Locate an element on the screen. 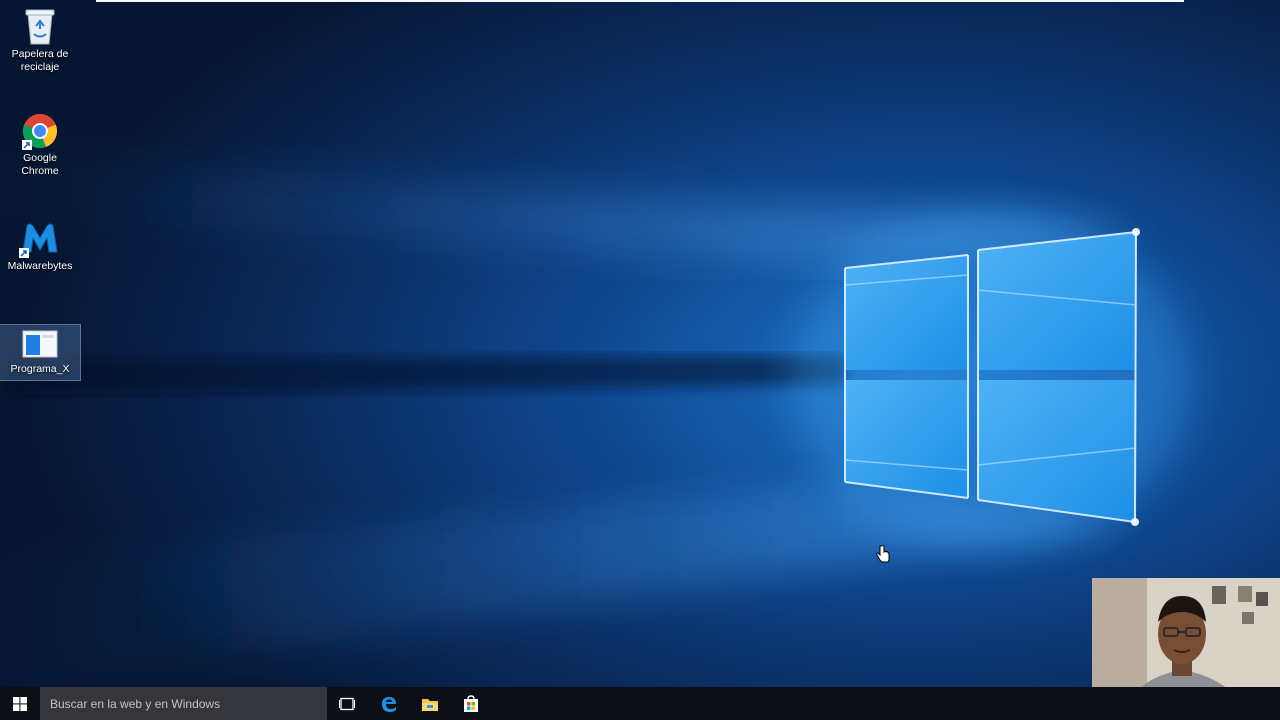 Image resolution: width=1280 pixels, height=720 pixels. desktop-icon-programa-x: Programa_X is located at coordinates (40, 352).